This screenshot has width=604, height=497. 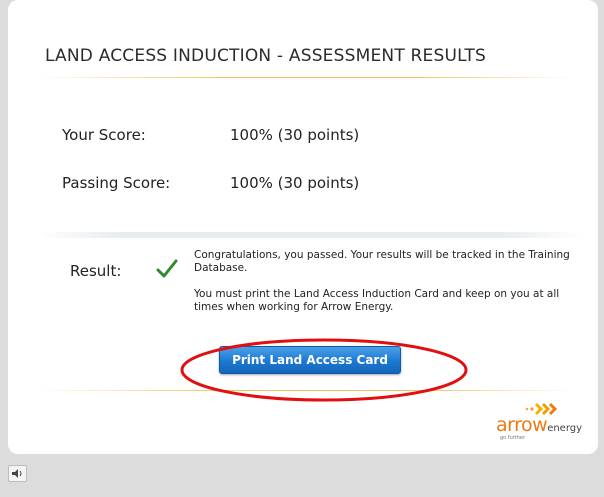 I want to click on title-divider, so click(x=306, y=77).